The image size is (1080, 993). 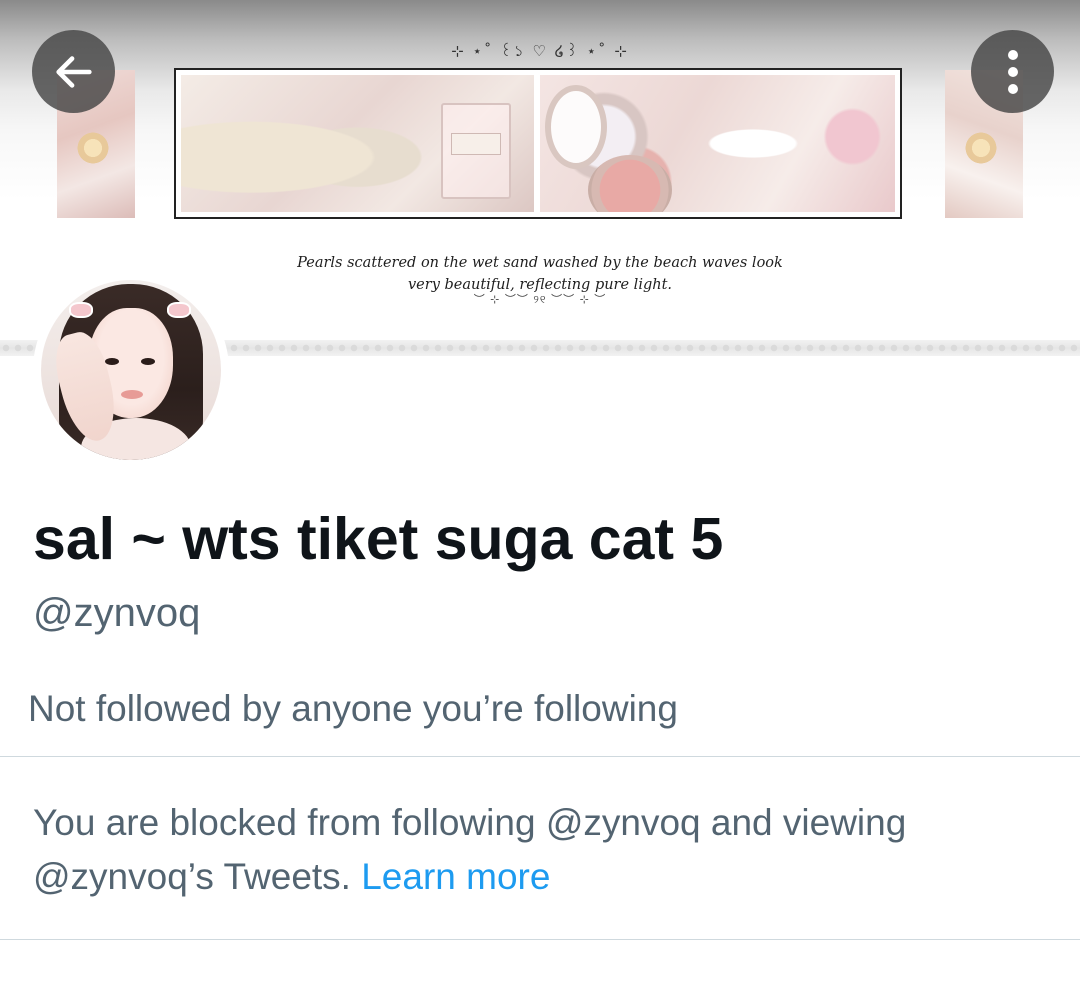 I want to click on more-options-button, so click(x=1012, y=71).